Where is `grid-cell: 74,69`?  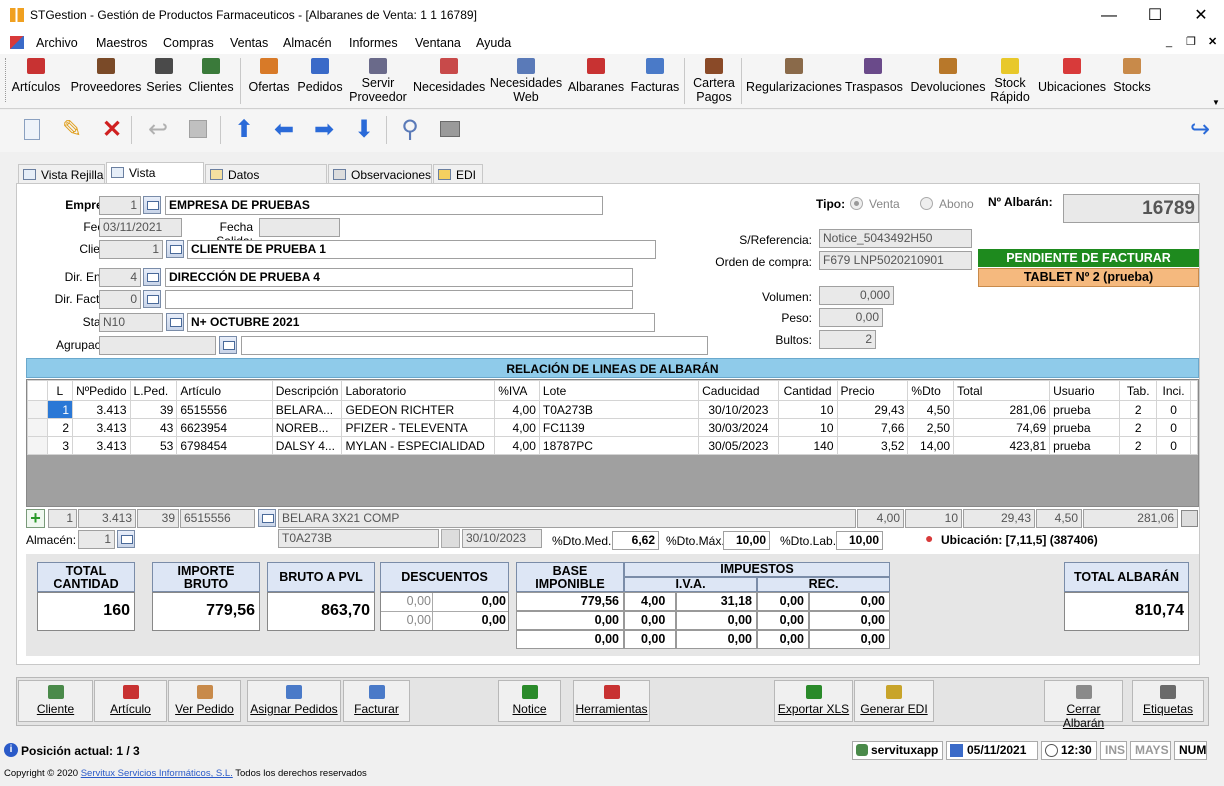
grid-cell: 74,69 is located at coordinates (1002, 427).